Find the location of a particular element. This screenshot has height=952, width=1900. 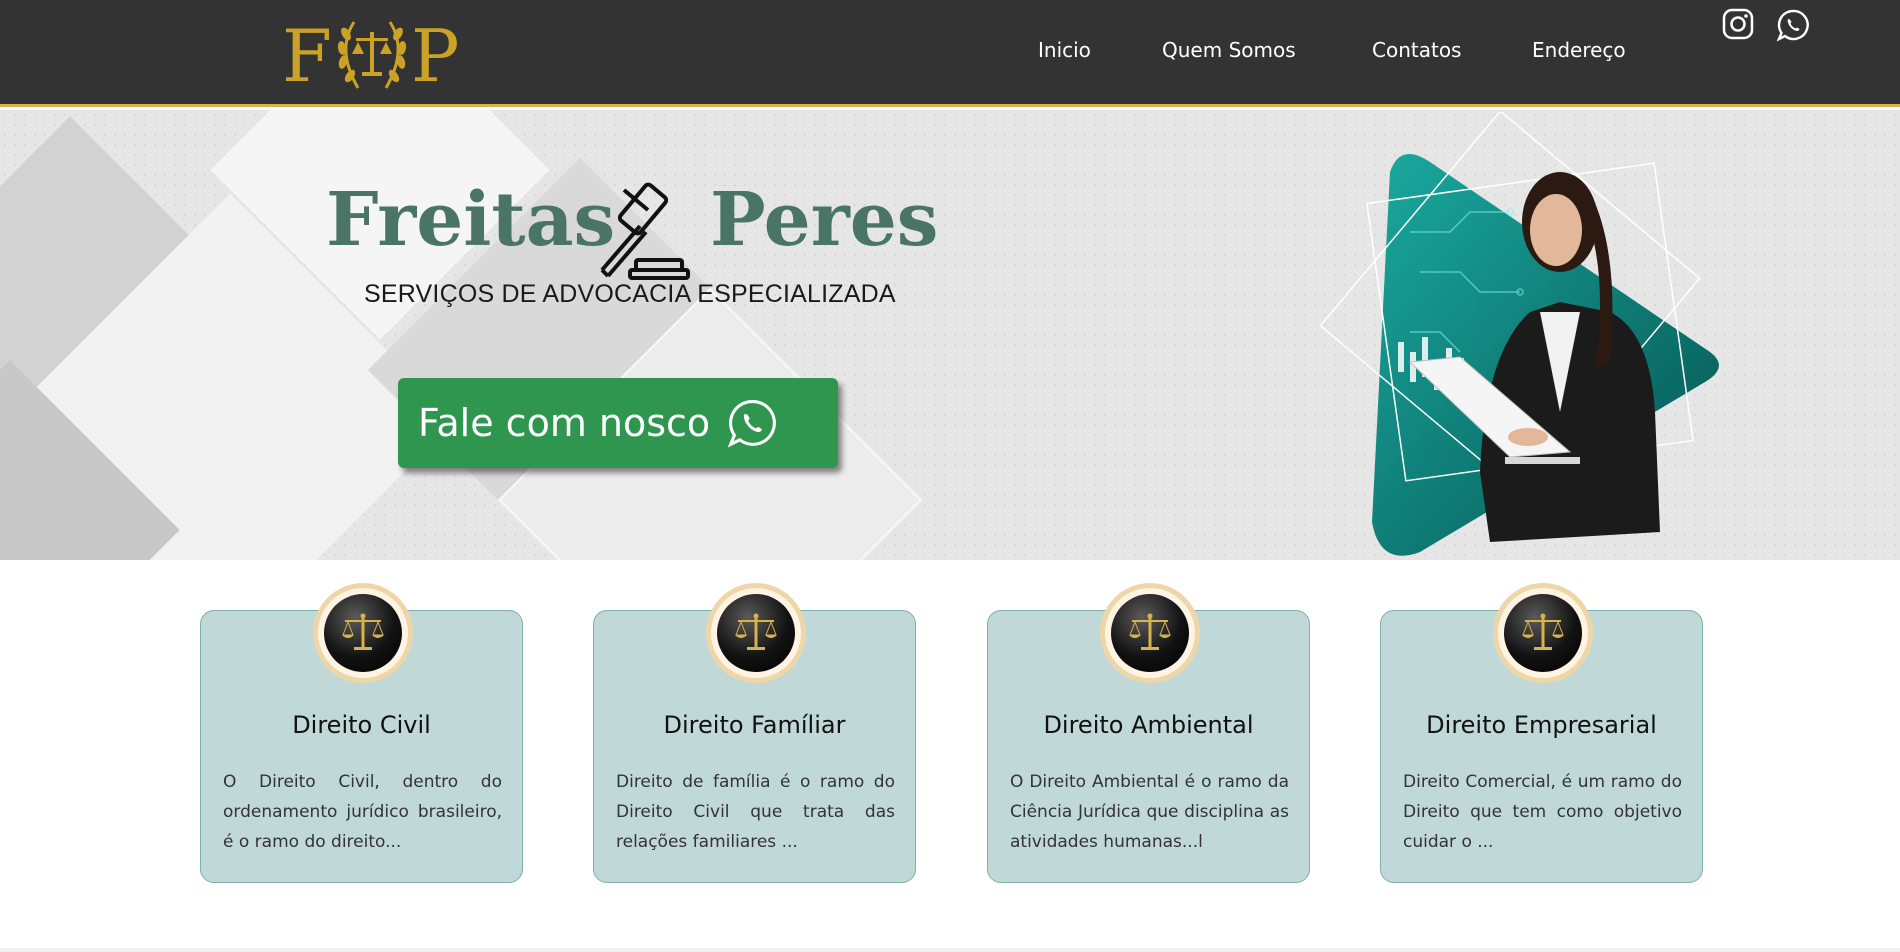

logo-letter-f: F is located at coordinates (307, 56).